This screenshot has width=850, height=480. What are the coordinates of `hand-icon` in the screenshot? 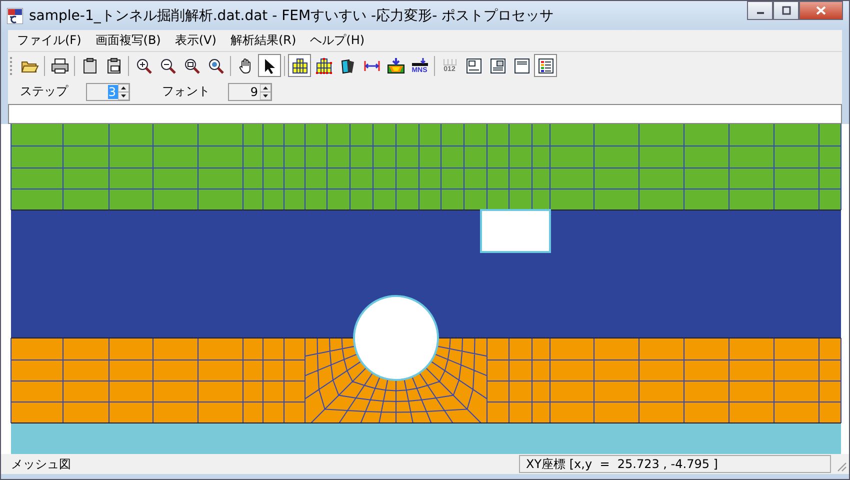 It's located at (246, 66).